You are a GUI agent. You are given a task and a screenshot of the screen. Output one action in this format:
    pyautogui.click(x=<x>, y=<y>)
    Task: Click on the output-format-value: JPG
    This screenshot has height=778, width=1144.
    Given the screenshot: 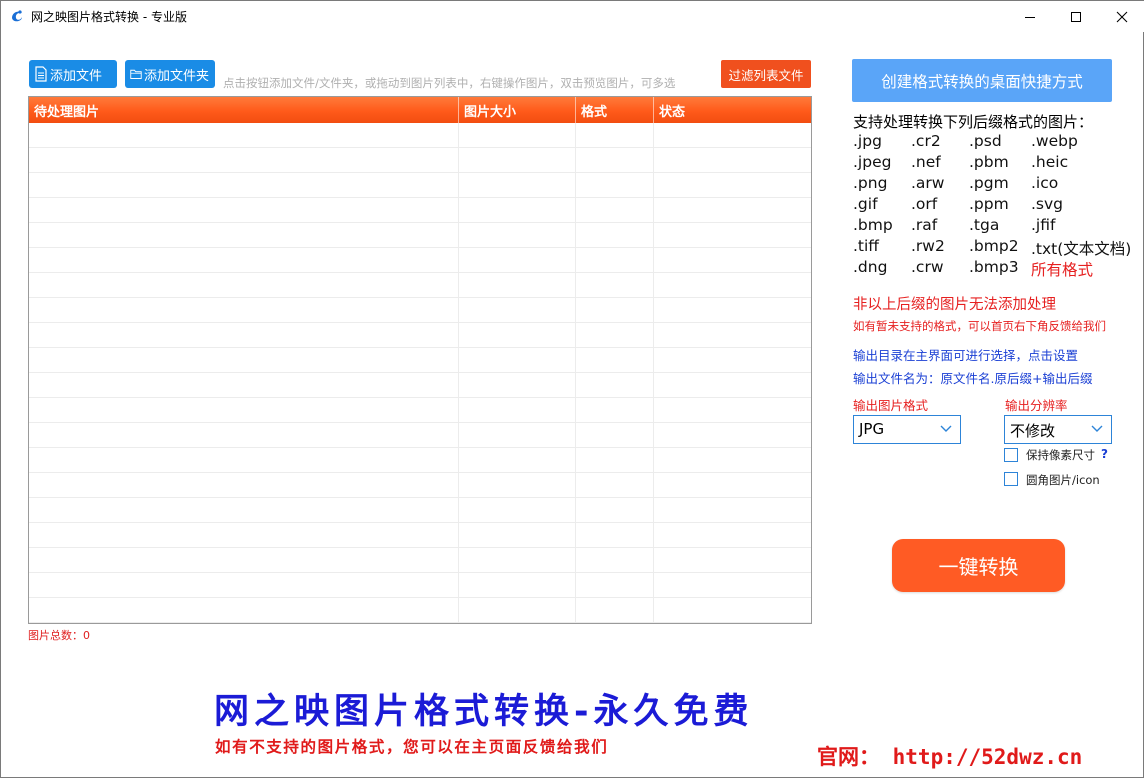 What is the action you would take?
    pyautogui.click(x=872, y=429)
    